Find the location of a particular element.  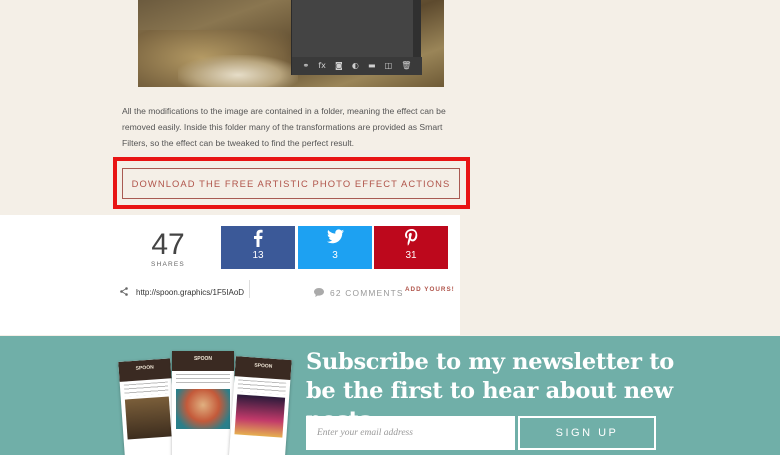

divider is located at coordinates (249, 289).